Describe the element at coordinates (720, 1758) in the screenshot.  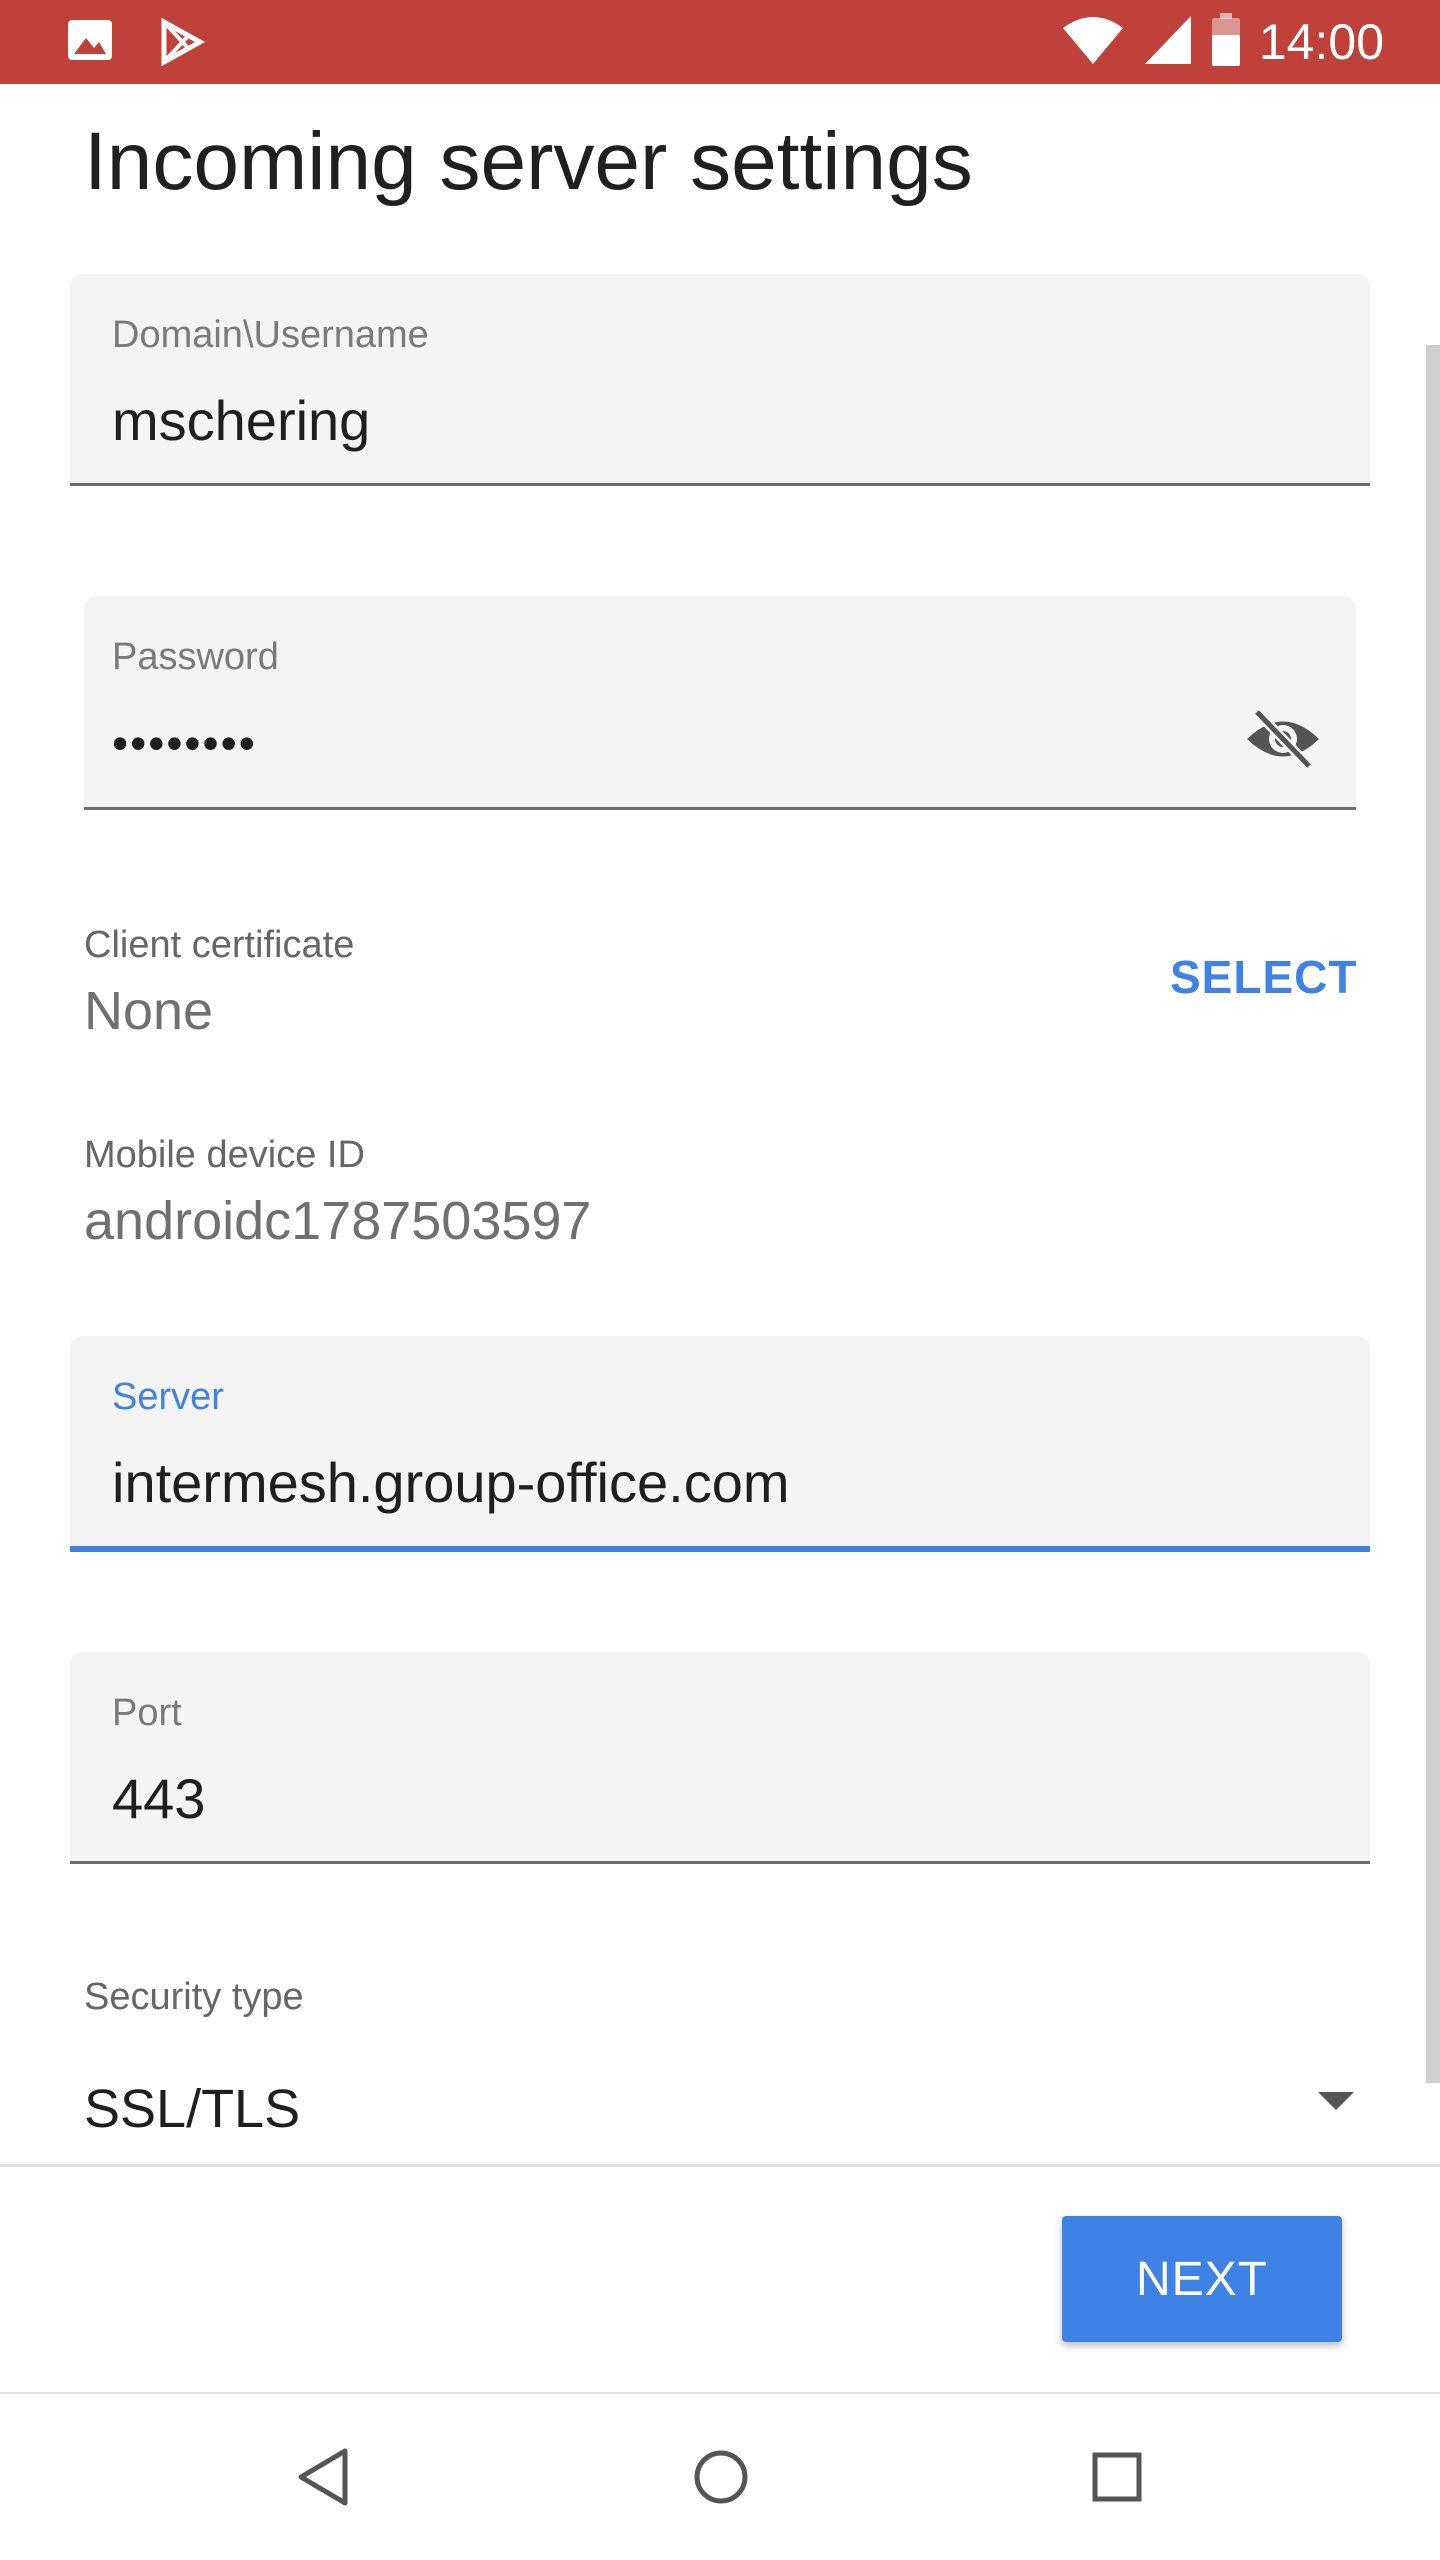
I see `port-field: Port 443` at that location.